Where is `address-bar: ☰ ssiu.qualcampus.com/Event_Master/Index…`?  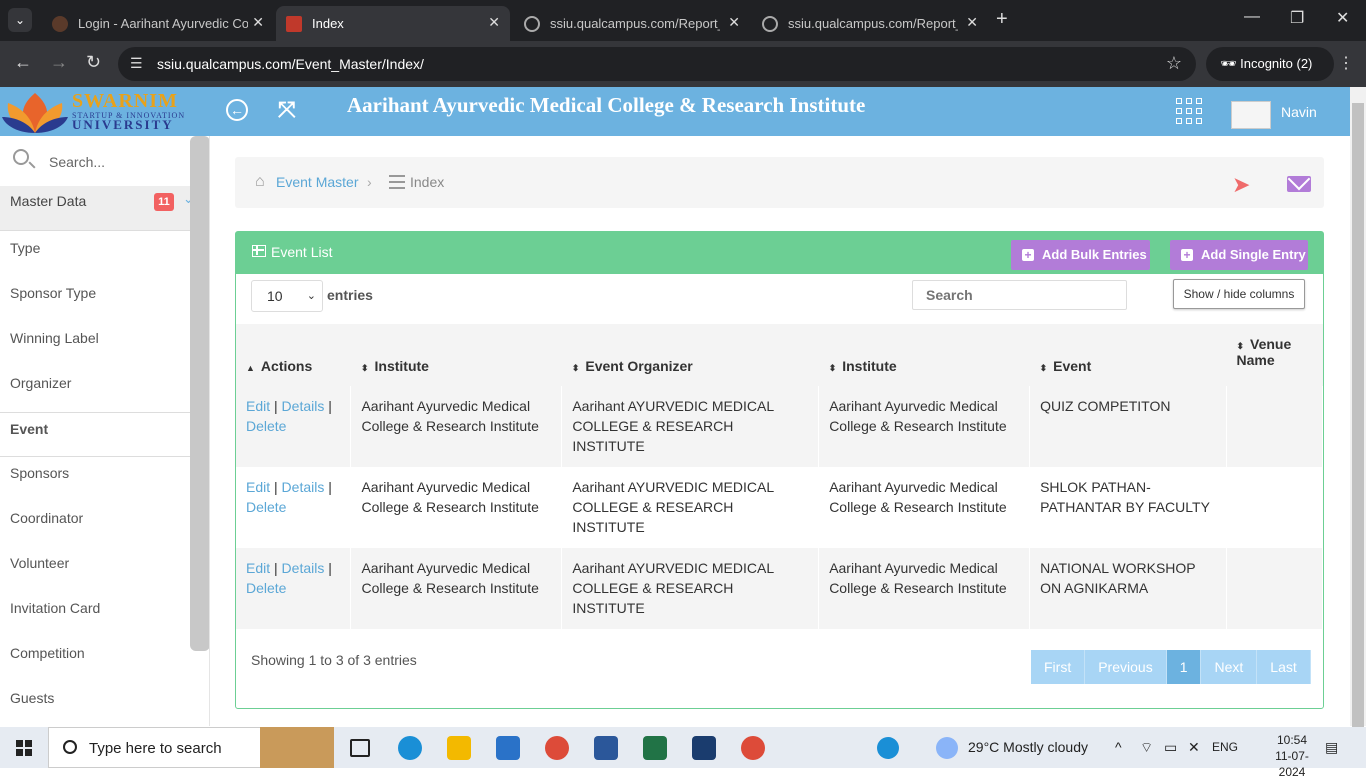
address-bar: ☰ ssiu.qualcampus.com/Event_Master/Index… is located at coordinates (657, 64).